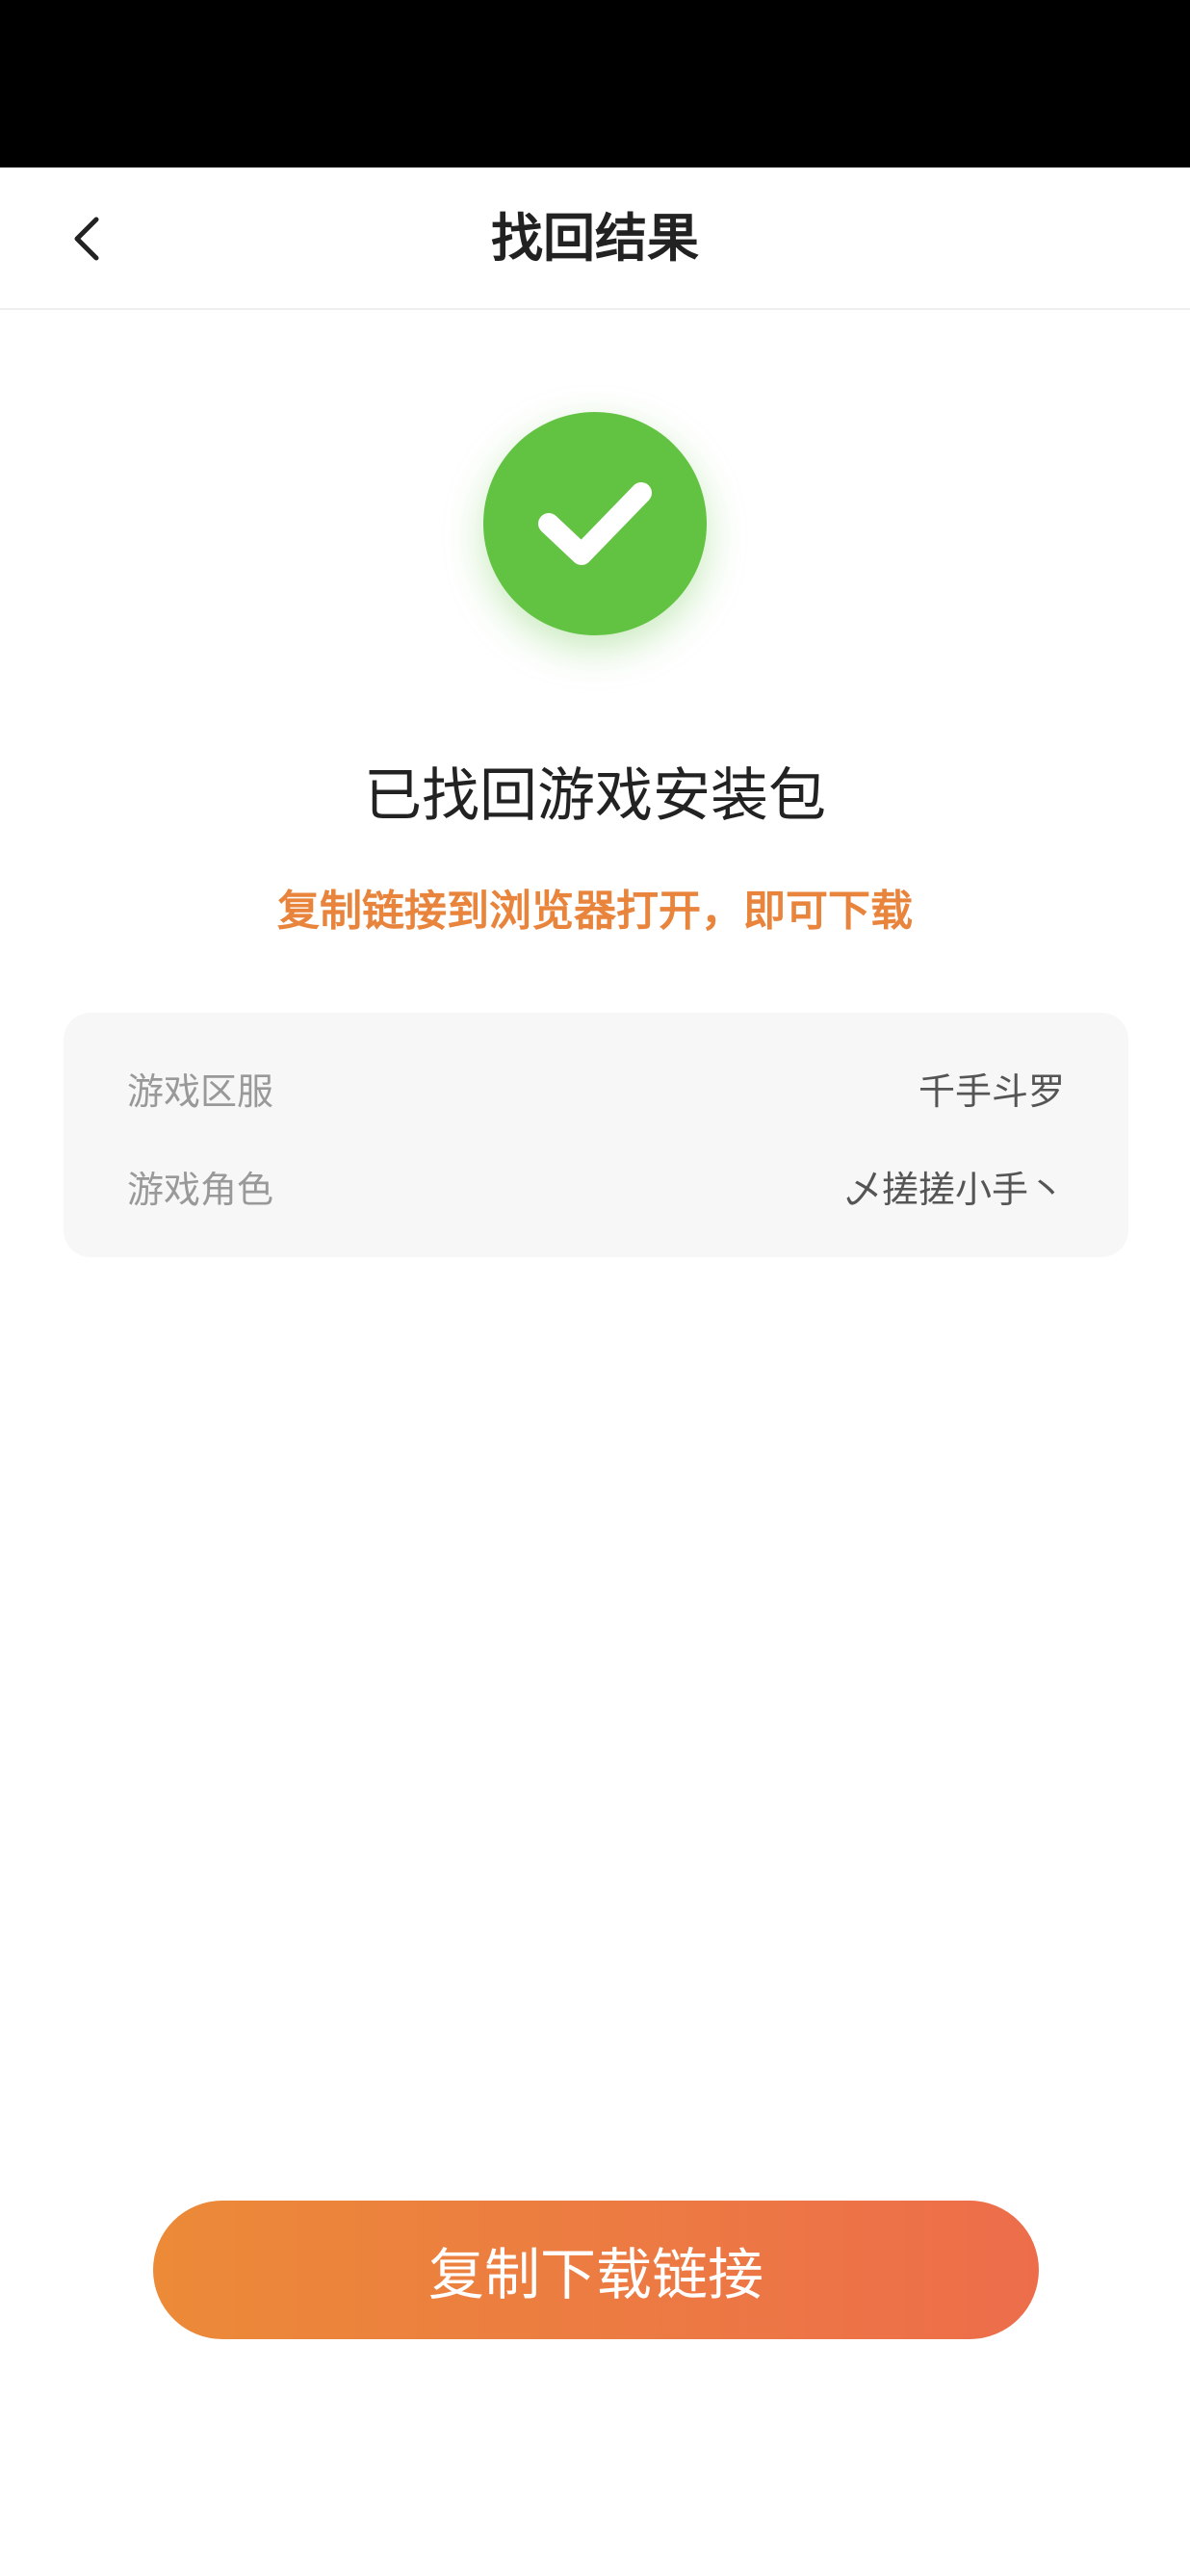  Describe the element at coordinates (955, 1189) in the screenshot. I see `character-value: 乄搓搓小手丶` at that location.